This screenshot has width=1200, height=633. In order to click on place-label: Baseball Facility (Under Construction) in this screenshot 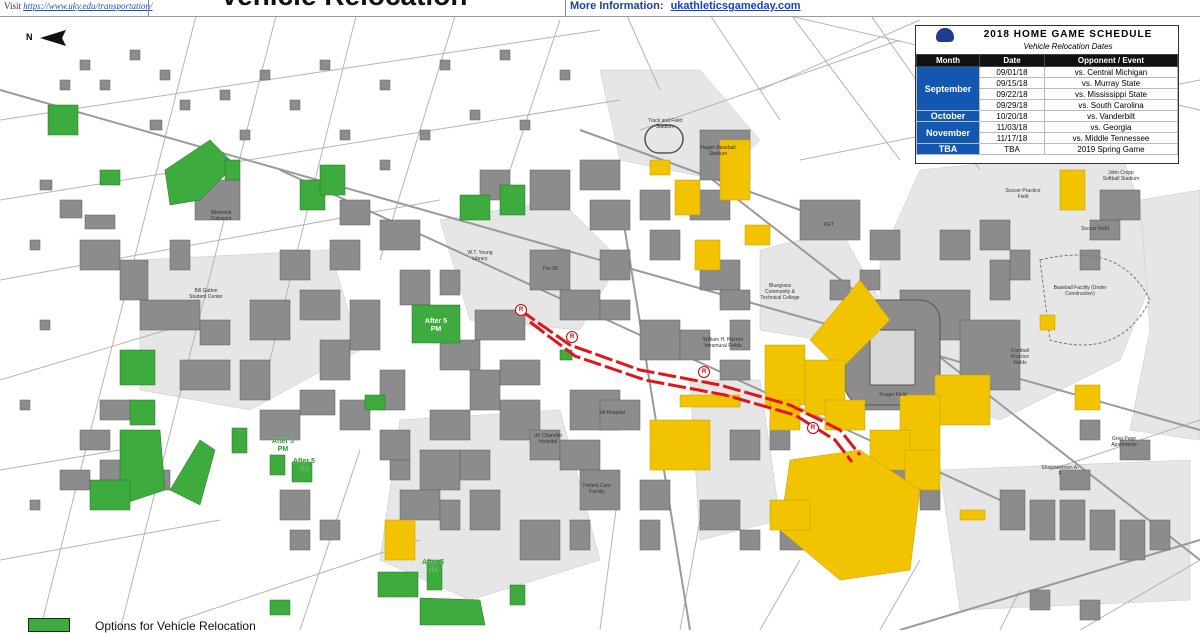, I will do `click(1080, 291)`.